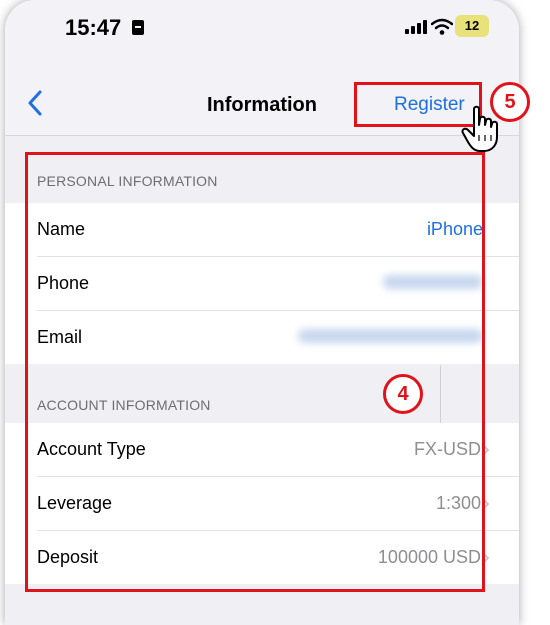 This screenshot has width=550, height=625. I want to click on hand-cursor-icon, so click(479, 128).